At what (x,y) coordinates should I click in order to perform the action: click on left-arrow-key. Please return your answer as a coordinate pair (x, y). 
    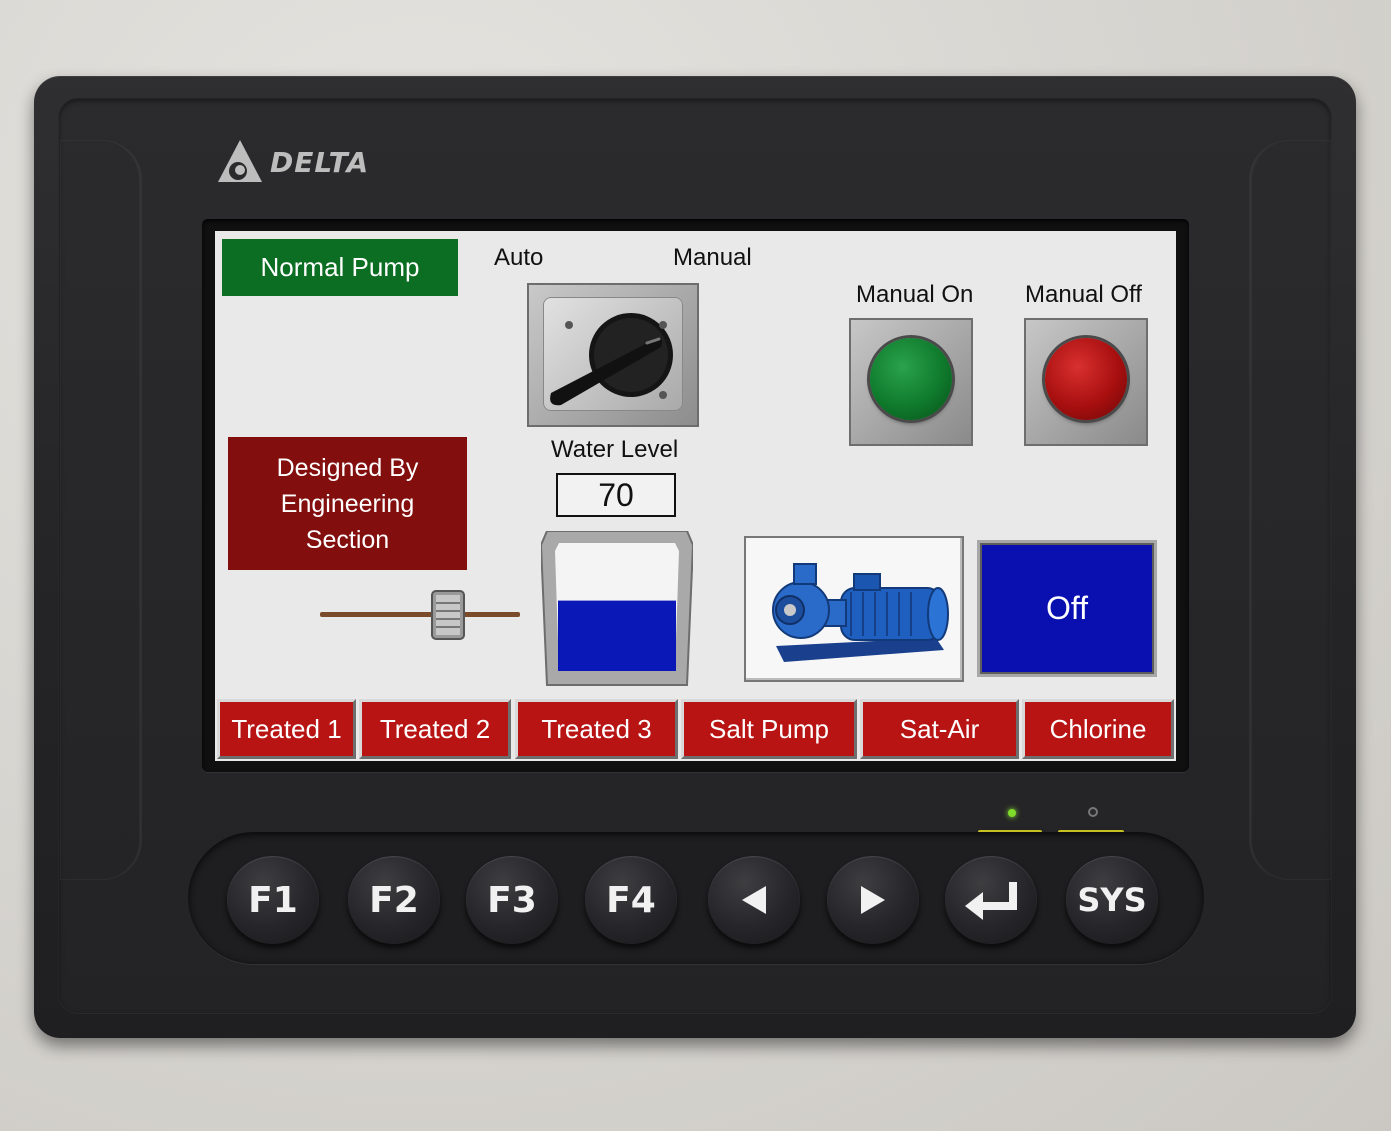
    Looking at the image, I should click on (754, 900).